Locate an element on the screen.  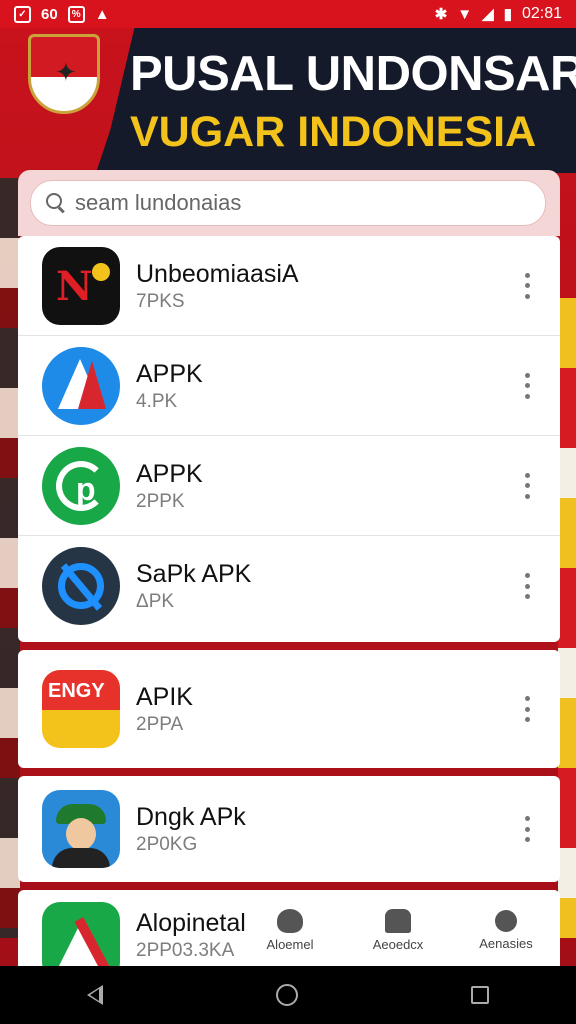
app-name: Dngk APk is located at coordinates (191, 817).